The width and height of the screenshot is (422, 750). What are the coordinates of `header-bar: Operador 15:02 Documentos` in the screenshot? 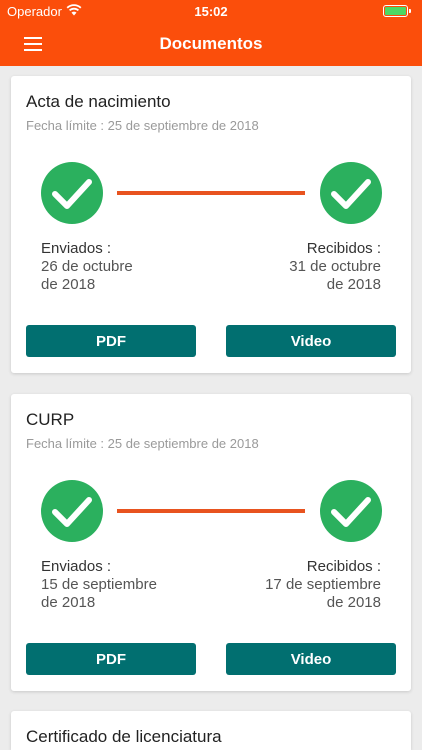 It's located at (211, 33).